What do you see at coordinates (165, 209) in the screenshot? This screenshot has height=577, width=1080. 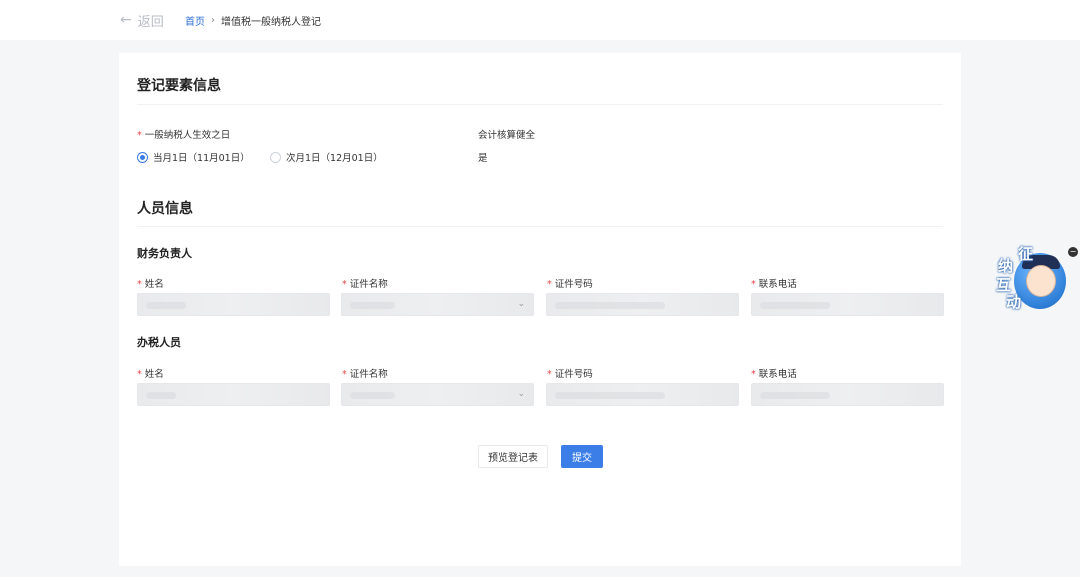 I see `section-title-personnel: 人员信息` at bounding box center [165, 209].